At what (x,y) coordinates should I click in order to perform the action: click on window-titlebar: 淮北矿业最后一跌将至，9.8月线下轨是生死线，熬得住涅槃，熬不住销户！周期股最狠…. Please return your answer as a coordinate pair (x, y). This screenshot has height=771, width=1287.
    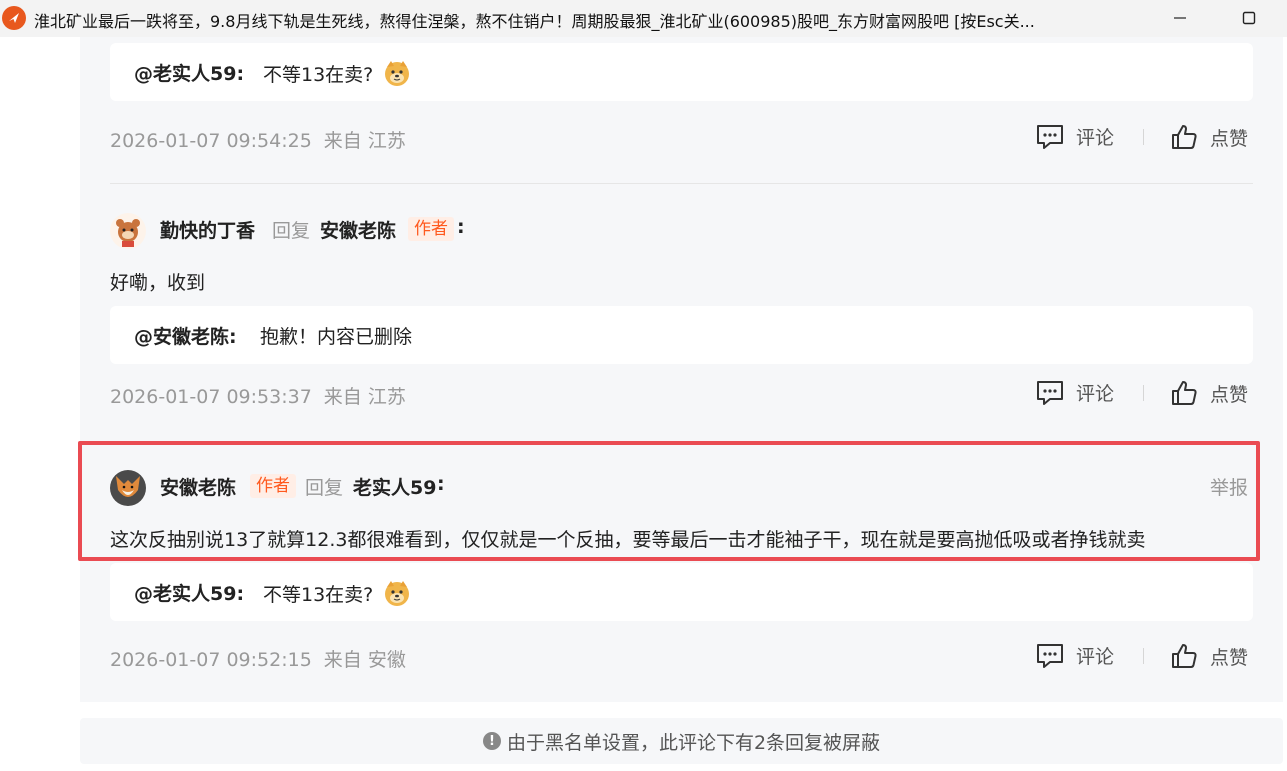
    Looking at the image, I should click on (643, 18).